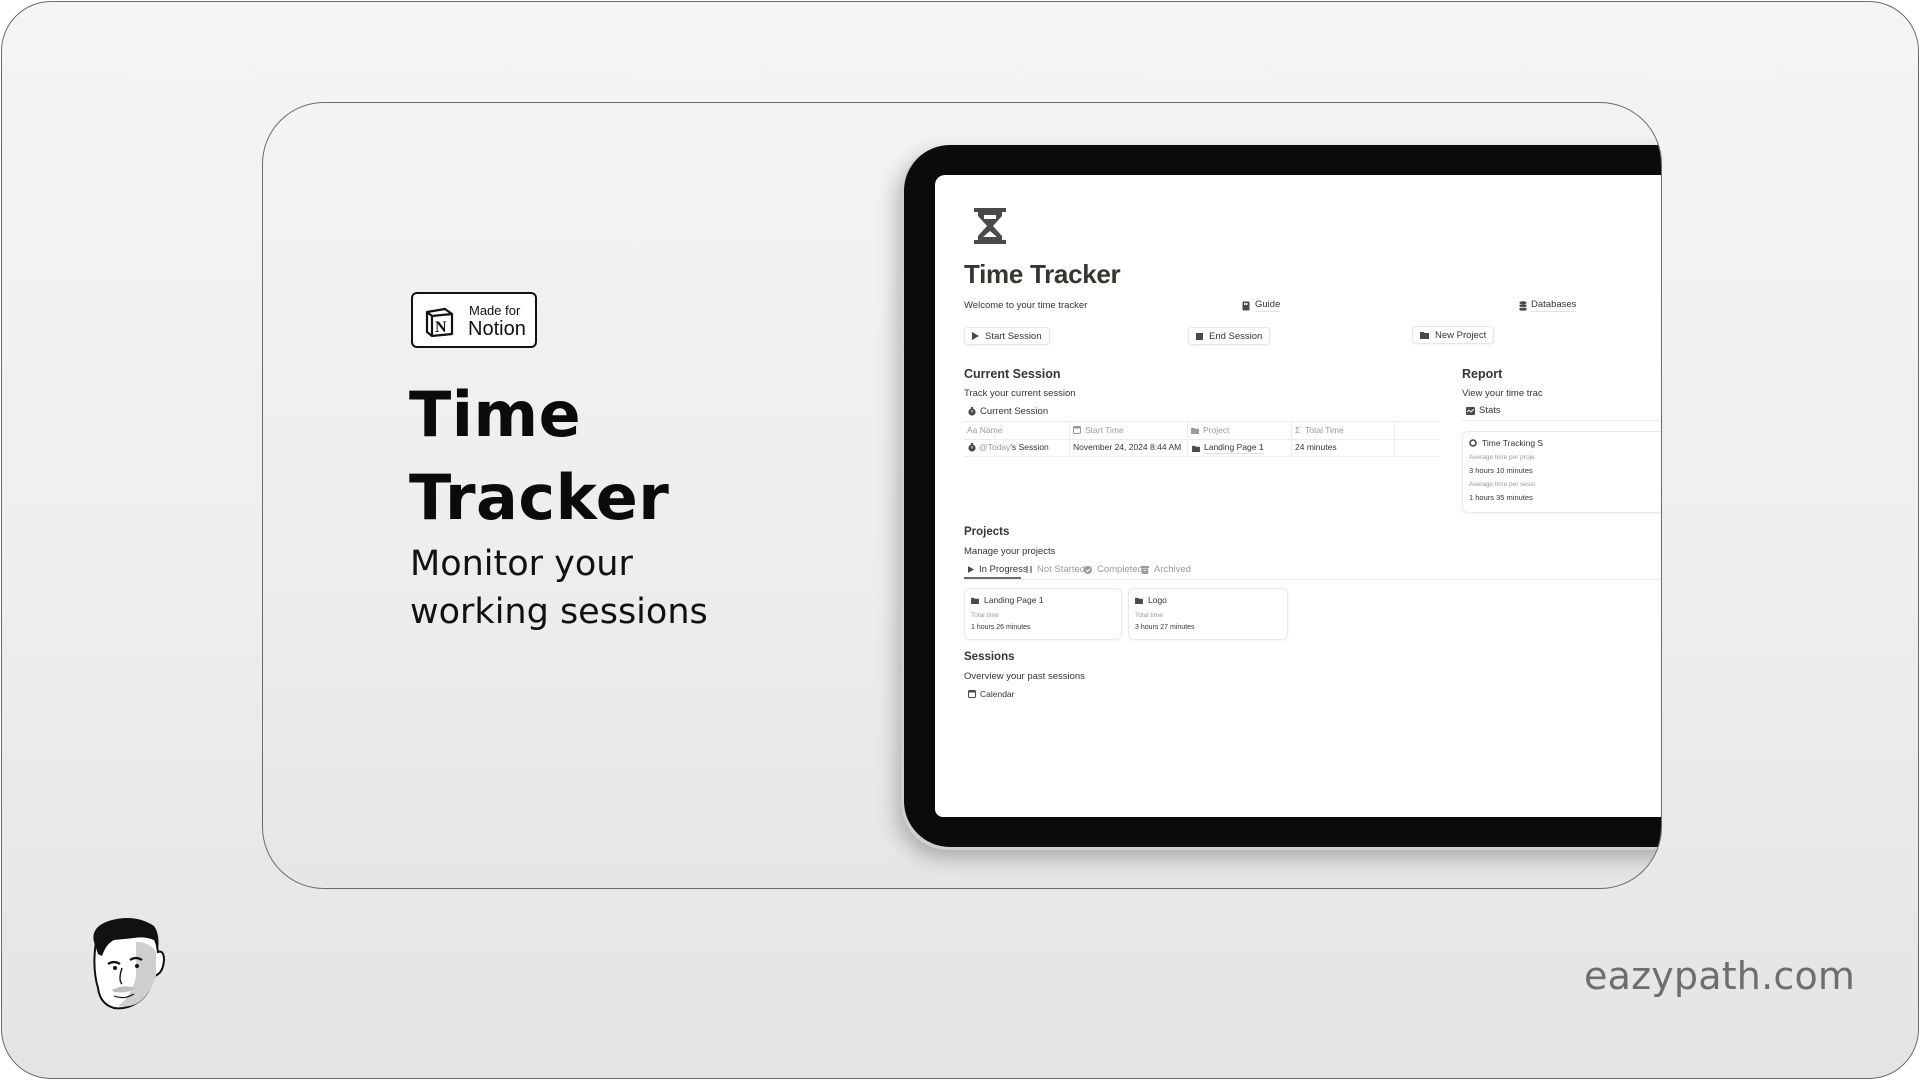 The height and width of the screenshot is (1080, 1920). What do you see at coordinates (1483, 410) in the screenshot?
I see `stats-view-tab: Stats` at bounding box center [1483, 410].